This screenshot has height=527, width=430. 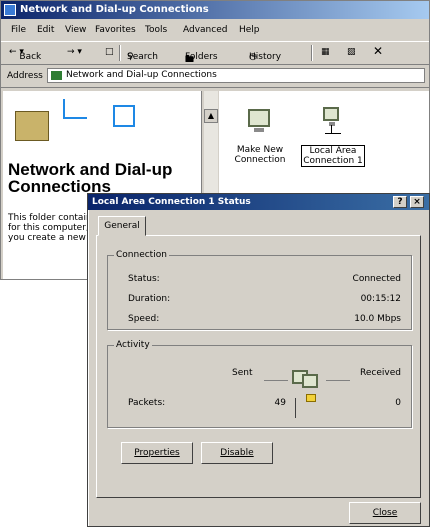 I want to click on address-bar: Address Network and Dial-up Connections, so click(x=215, y=76).